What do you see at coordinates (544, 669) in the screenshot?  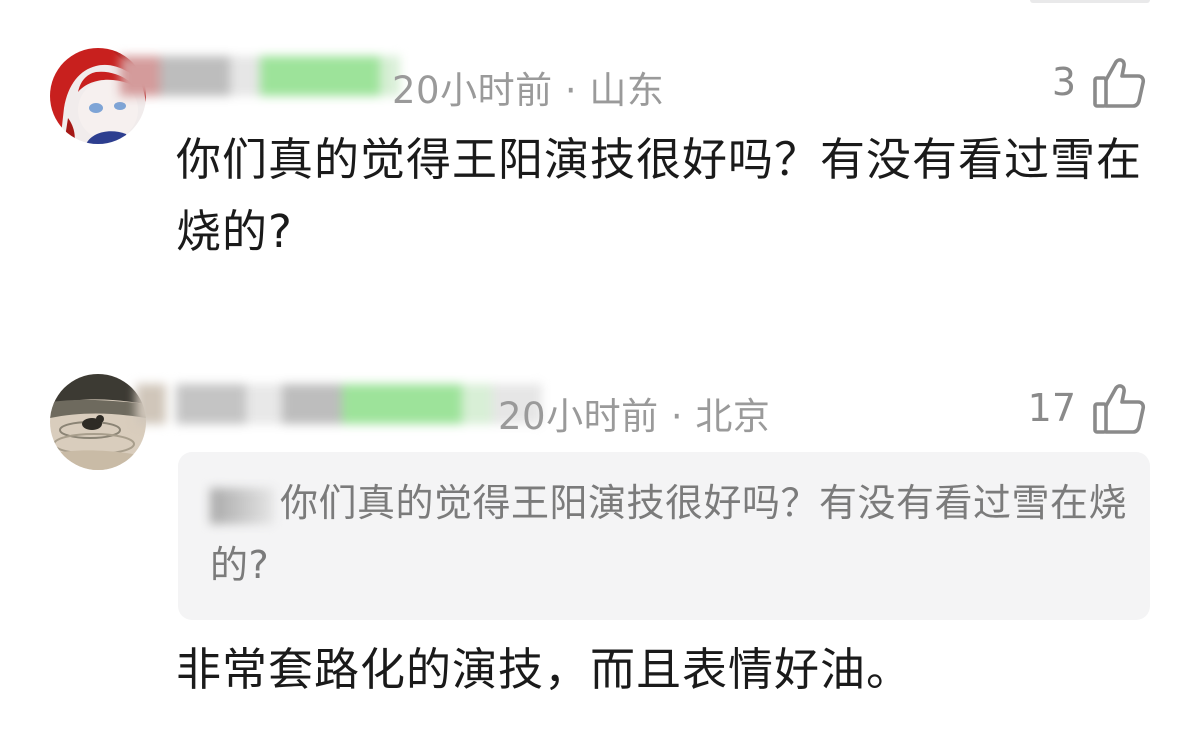 I see `comment-text: 非常套路化的演技，而且表情好油。` at bounding box center [544, 669].